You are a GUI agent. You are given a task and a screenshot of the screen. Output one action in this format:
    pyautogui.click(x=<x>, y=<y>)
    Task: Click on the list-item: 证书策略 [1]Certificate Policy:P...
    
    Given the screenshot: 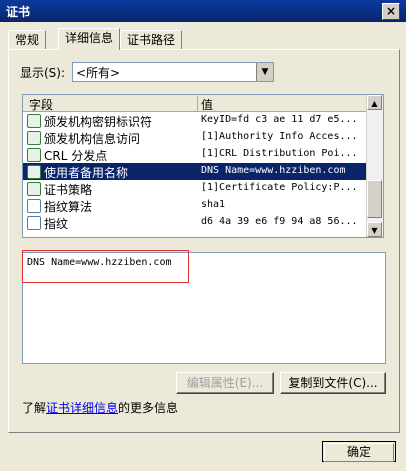 What is the action you would take?
    pyautogui.click(x=194, y=188)
    